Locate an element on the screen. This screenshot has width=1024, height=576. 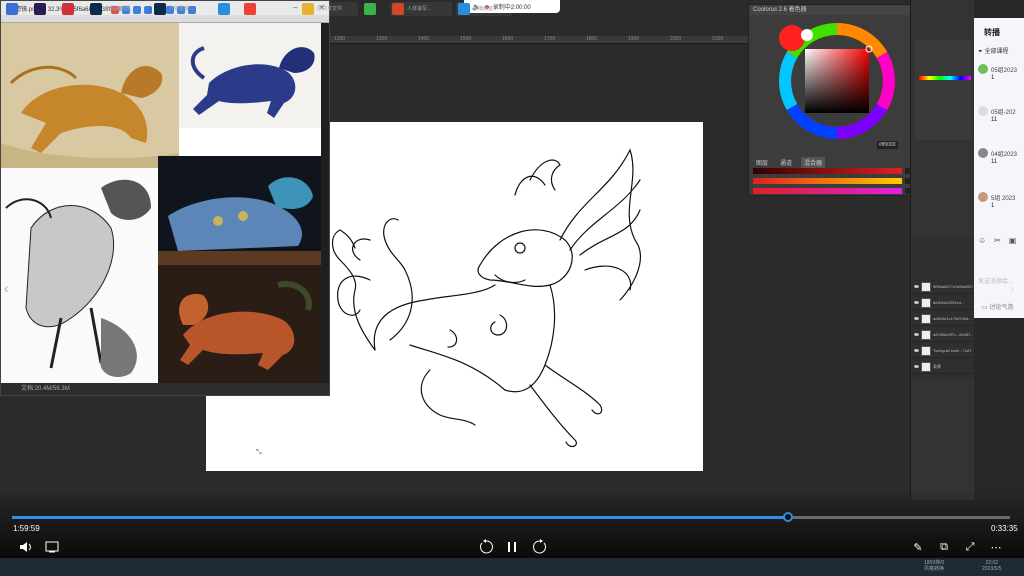
properties-panel is located at coordinates (943, 90).